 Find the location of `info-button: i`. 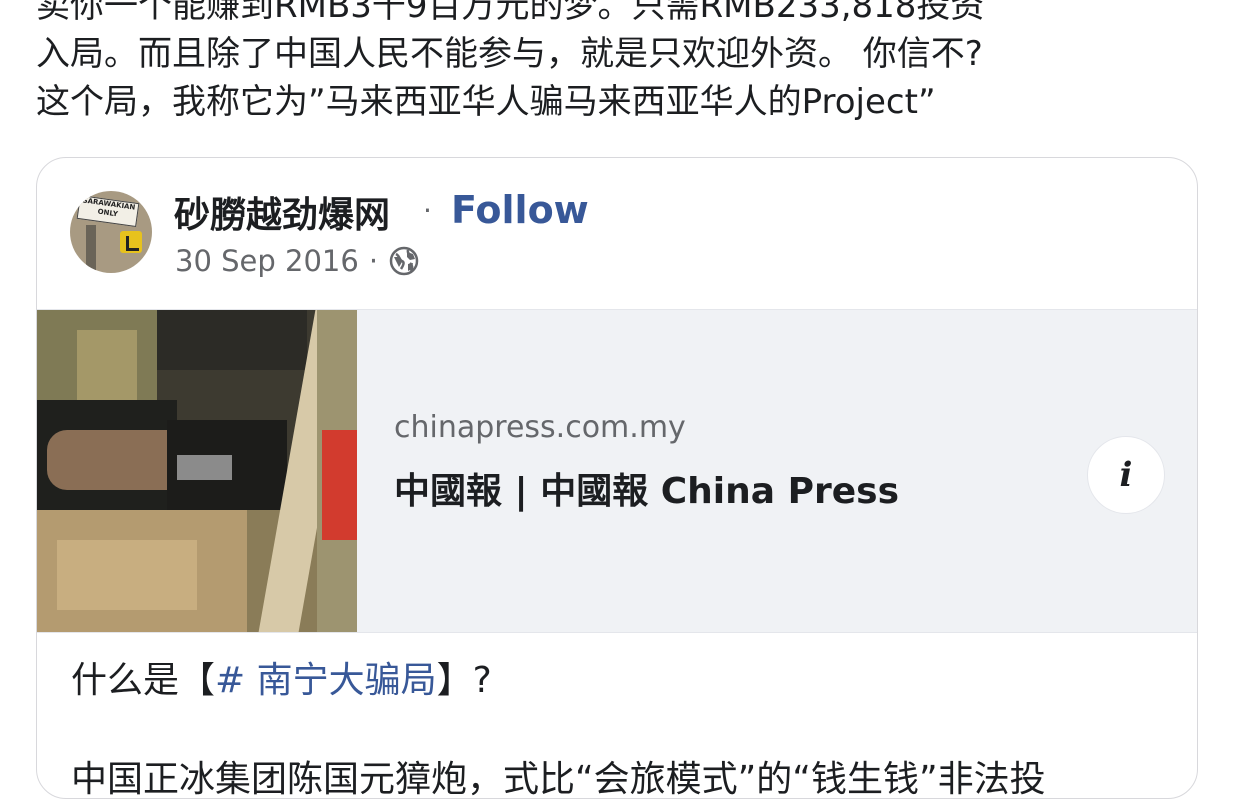

info-button: i is located at coordinates (1126, 475).